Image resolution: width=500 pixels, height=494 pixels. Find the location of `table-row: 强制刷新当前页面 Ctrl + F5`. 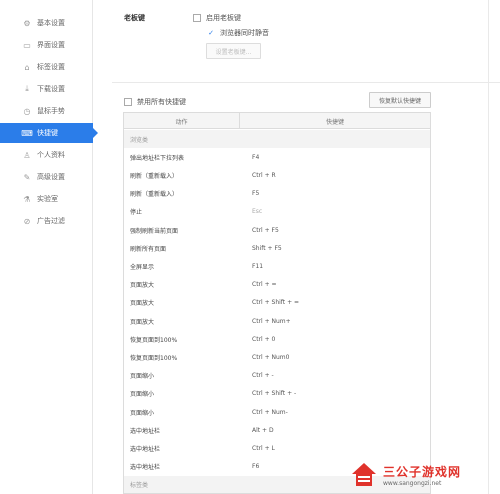

table-row: 强制刷新当前页面 Ctrl + F5 is located at coordinates (277, 230).